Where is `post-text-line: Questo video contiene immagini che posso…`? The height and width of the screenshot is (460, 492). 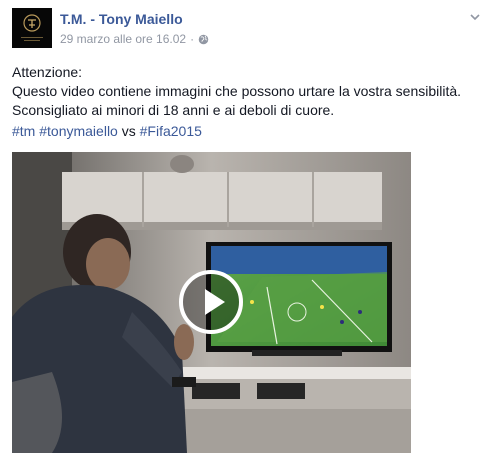
post-text-line: Questo video contiene immagini che posso… is located at coordinates (237, 91).